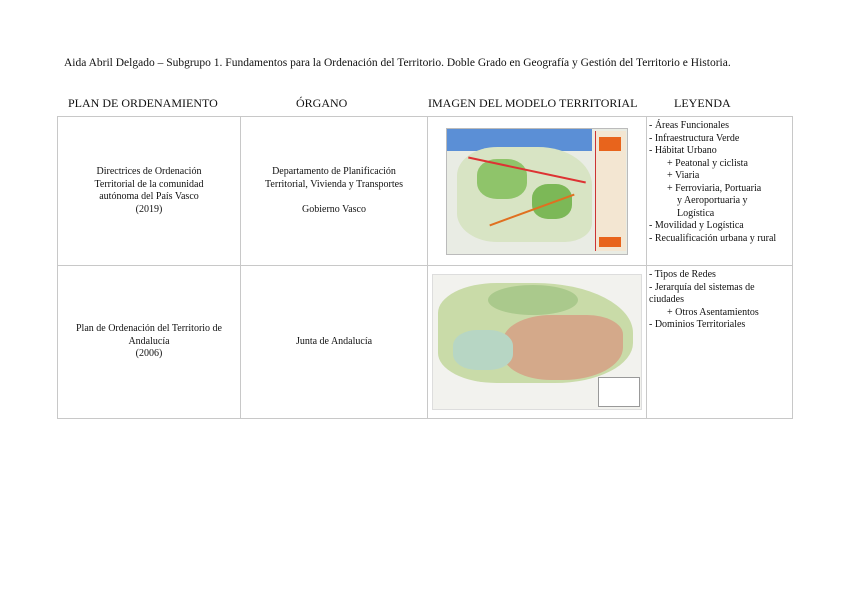  I want to click on organo-line: Junta de Andalucía, so click(334, 341).